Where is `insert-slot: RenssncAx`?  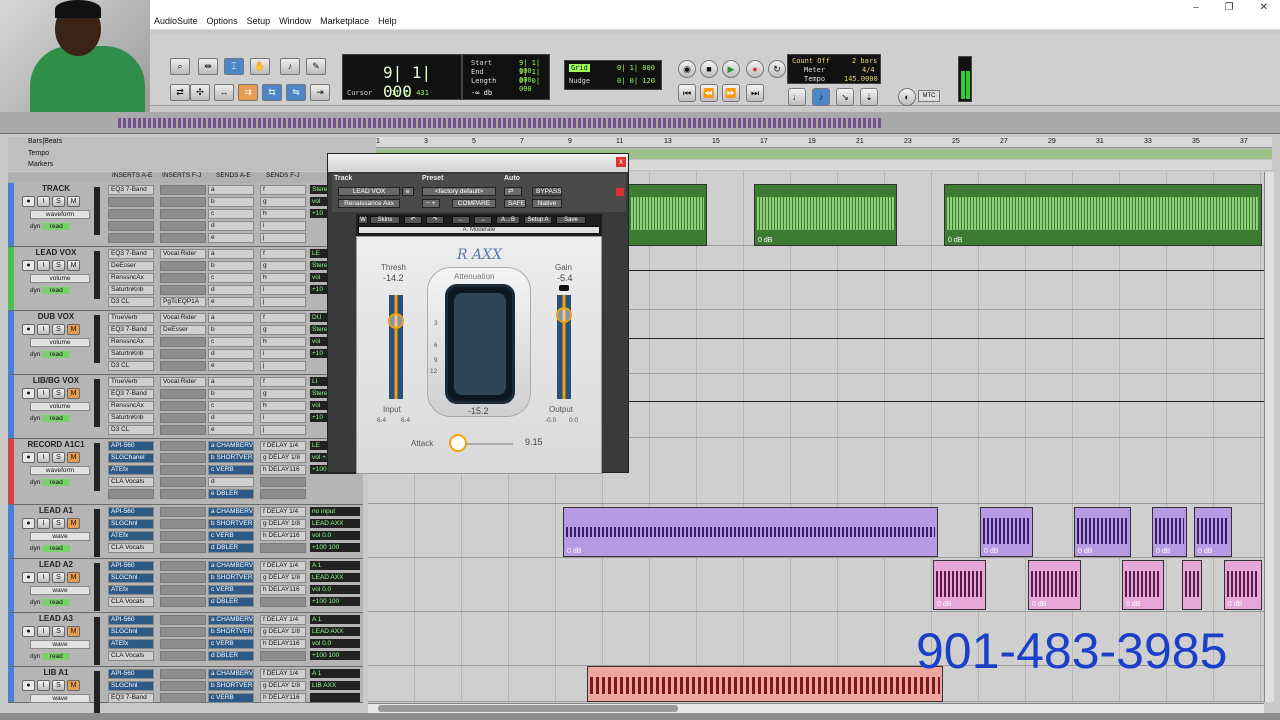 insert-slot: RenssncAx is located at coordinates (131, 406).